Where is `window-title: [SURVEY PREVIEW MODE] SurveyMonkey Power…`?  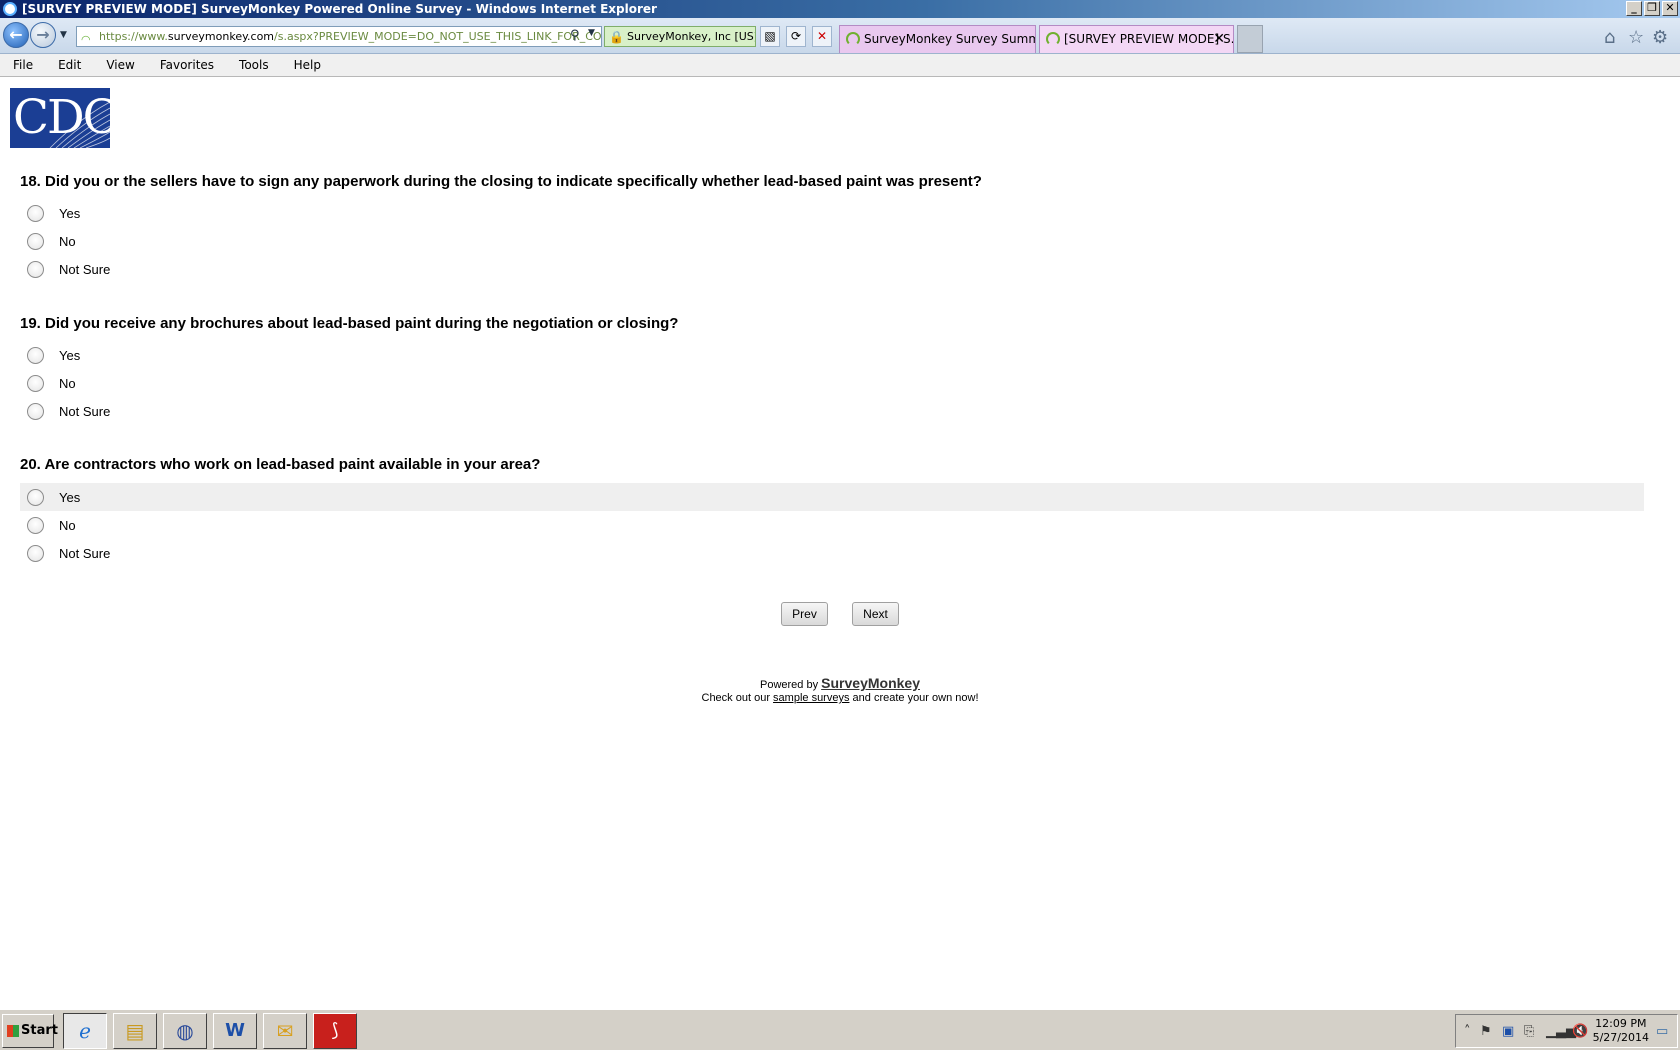 window-title: [SURVEY PREVIEW MODE] SurveyMonkey Power… is located at coordinates (339, 9).